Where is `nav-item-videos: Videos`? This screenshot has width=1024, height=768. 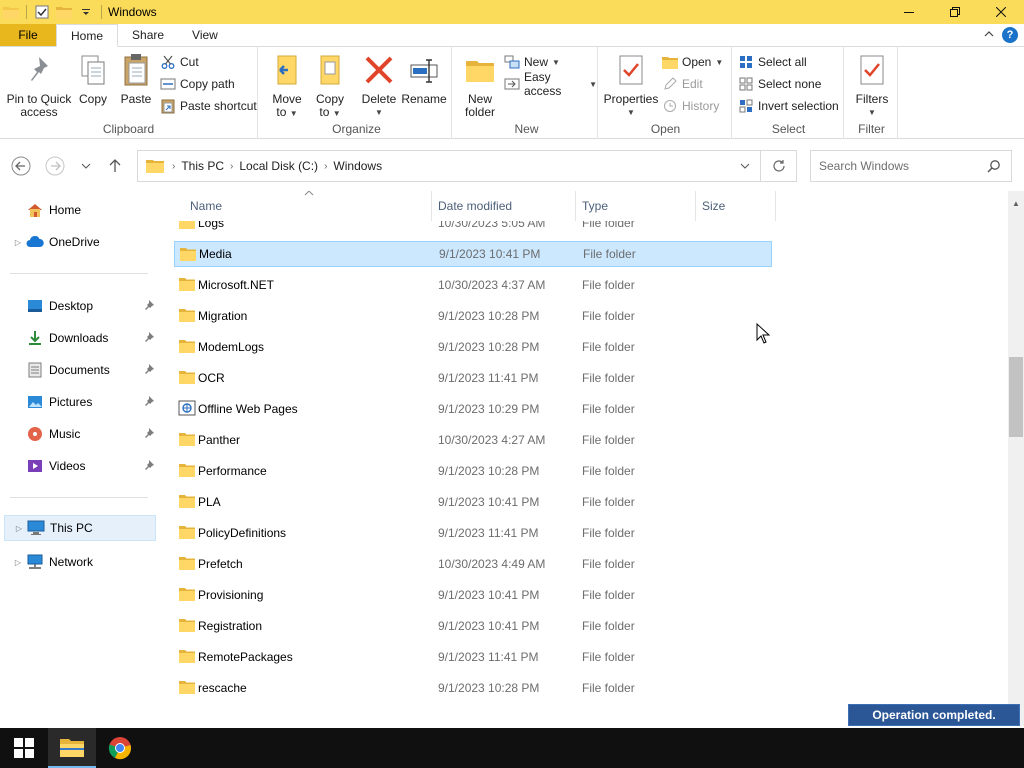
nav-item-videos: Videos is located at coordinates (78, 466).